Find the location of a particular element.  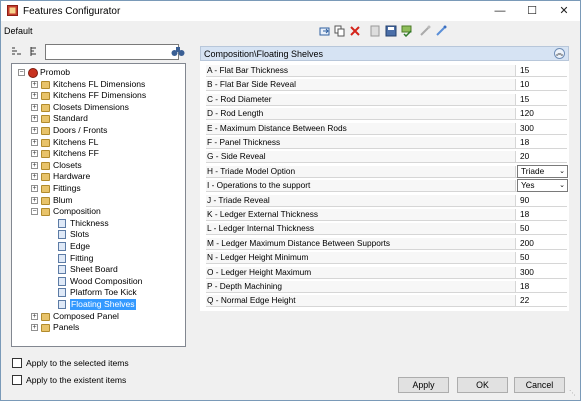

tree-item: + Kitchens FF is located at coordinates (98, 153).